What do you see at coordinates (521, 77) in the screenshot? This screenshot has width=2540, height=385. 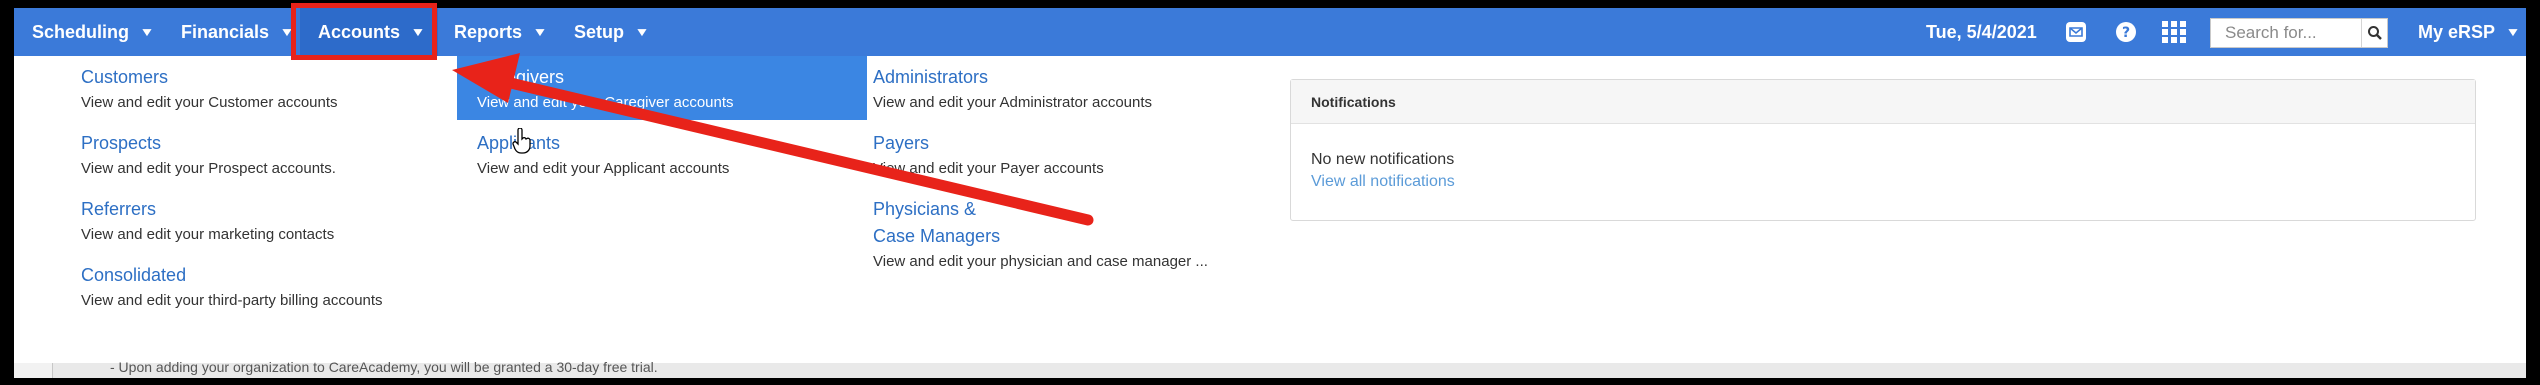 I see `menu-item-title: Caregivers` at bounding box center [521, 77].